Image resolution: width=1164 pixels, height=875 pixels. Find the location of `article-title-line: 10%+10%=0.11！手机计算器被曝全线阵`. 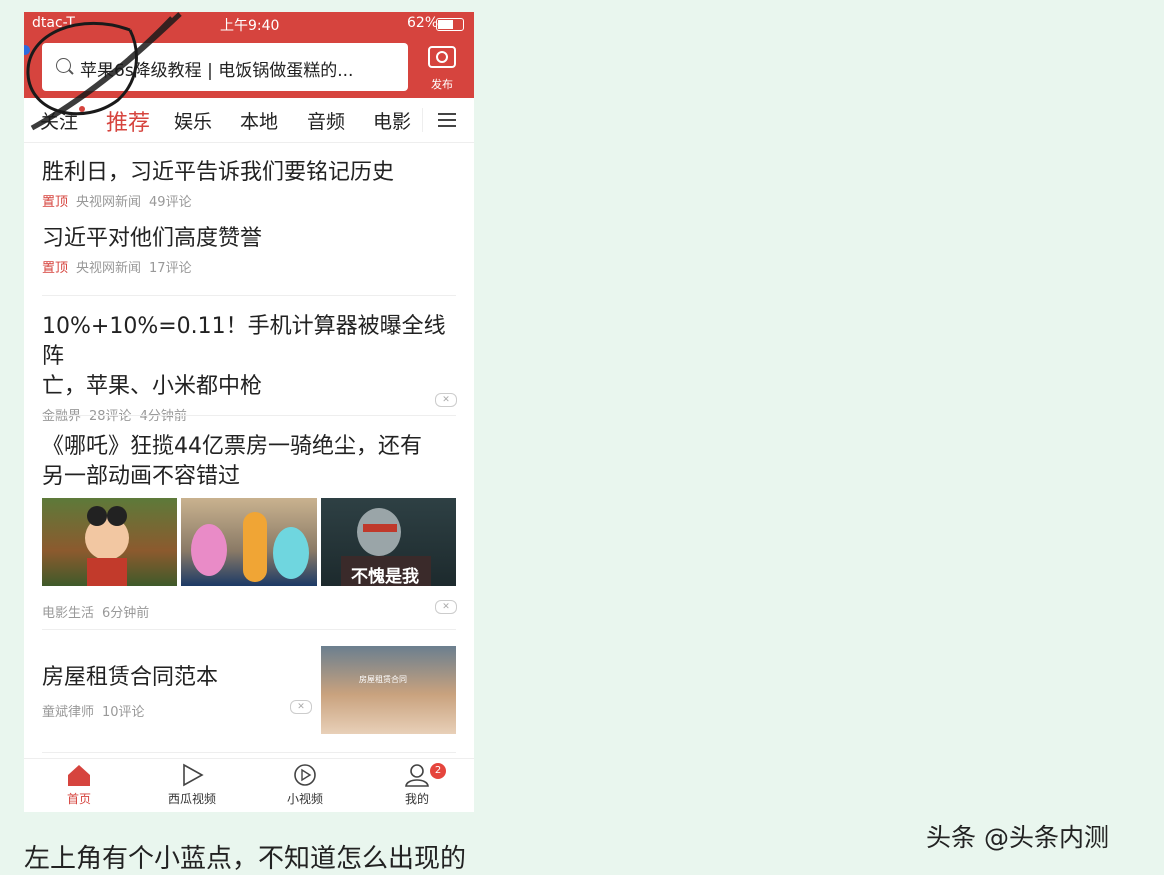

article-title-line: 10%+10%=0.11！手机计算器被曝全线阵 is located at coordinates (244, 341).